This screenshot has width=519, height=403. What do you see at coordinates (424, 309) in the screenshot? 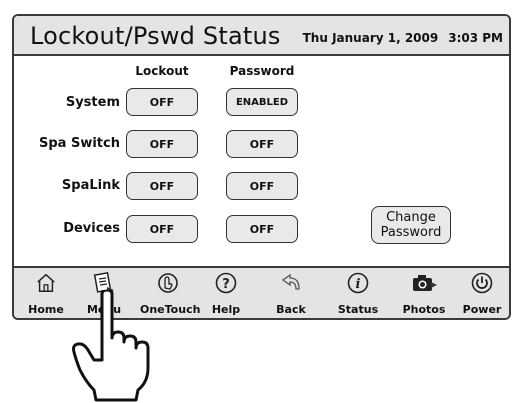
I see `nav-label-photos: Photos` at bounding box center [424, 309].